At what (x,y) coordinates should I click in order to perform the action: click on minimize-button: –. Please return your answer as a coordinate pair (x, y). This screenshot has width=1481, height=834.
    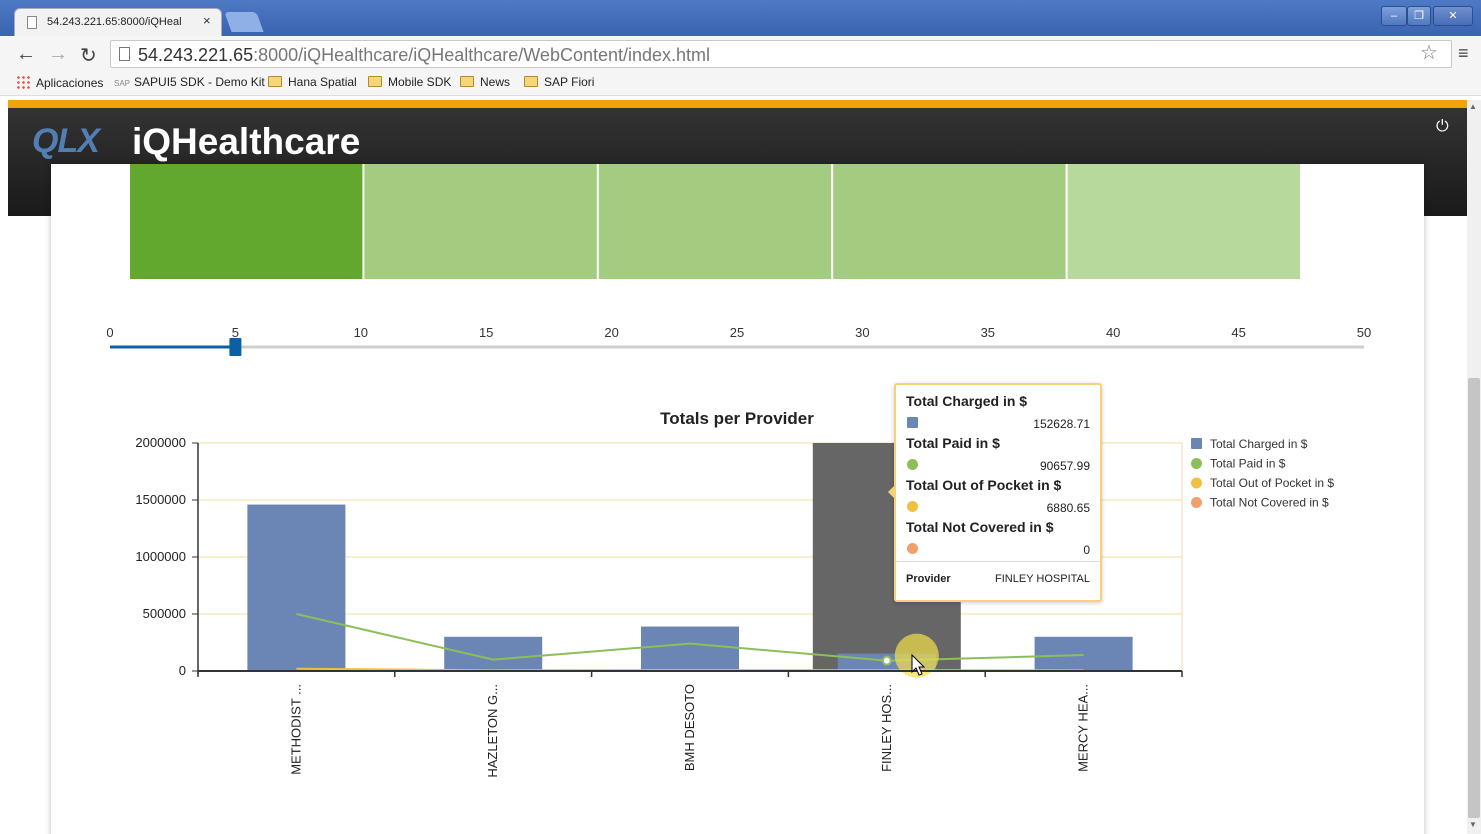
    Looking at the image, I should click on (1394, 16).